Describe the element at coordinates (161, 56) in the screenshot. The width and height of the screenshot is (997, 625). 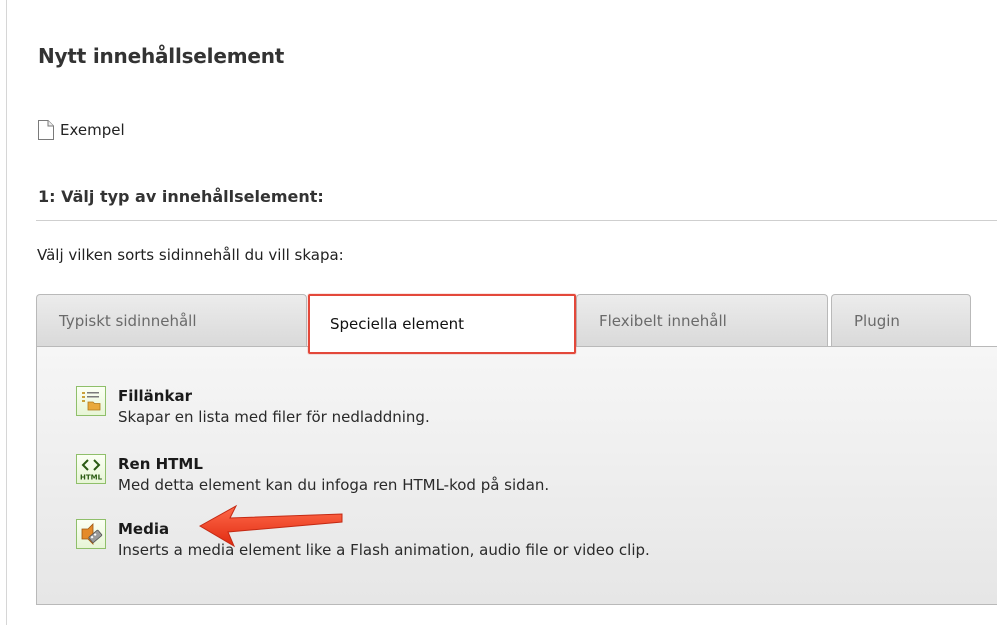
I see `page-title: Nytt innehållselement` at that location.